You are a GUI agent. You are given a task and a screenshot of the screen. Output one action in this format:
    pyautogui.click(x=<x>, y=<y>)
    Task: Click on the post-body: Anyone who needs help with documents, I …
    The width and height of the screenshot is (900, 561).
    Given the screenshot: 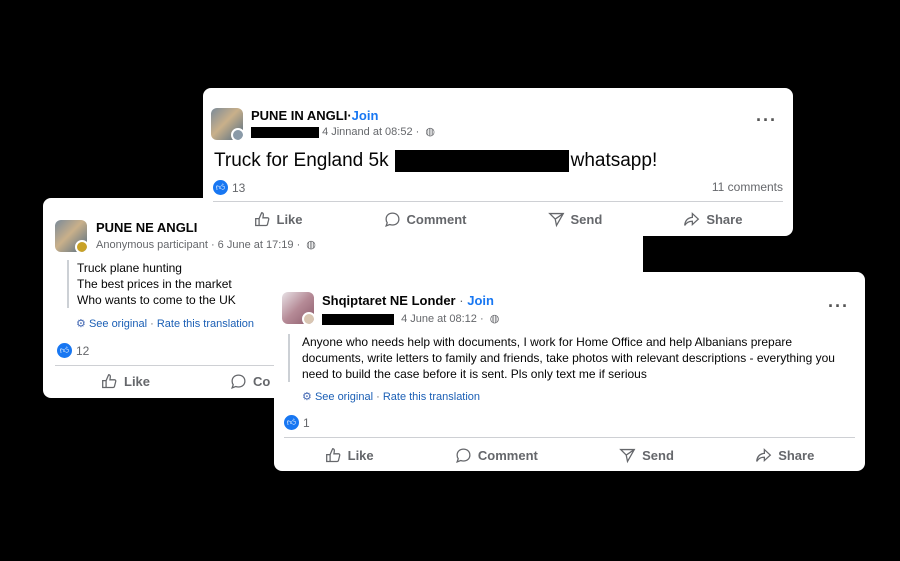 What is the action you would take?
    pyautogui.click(x=567, y=358)
    